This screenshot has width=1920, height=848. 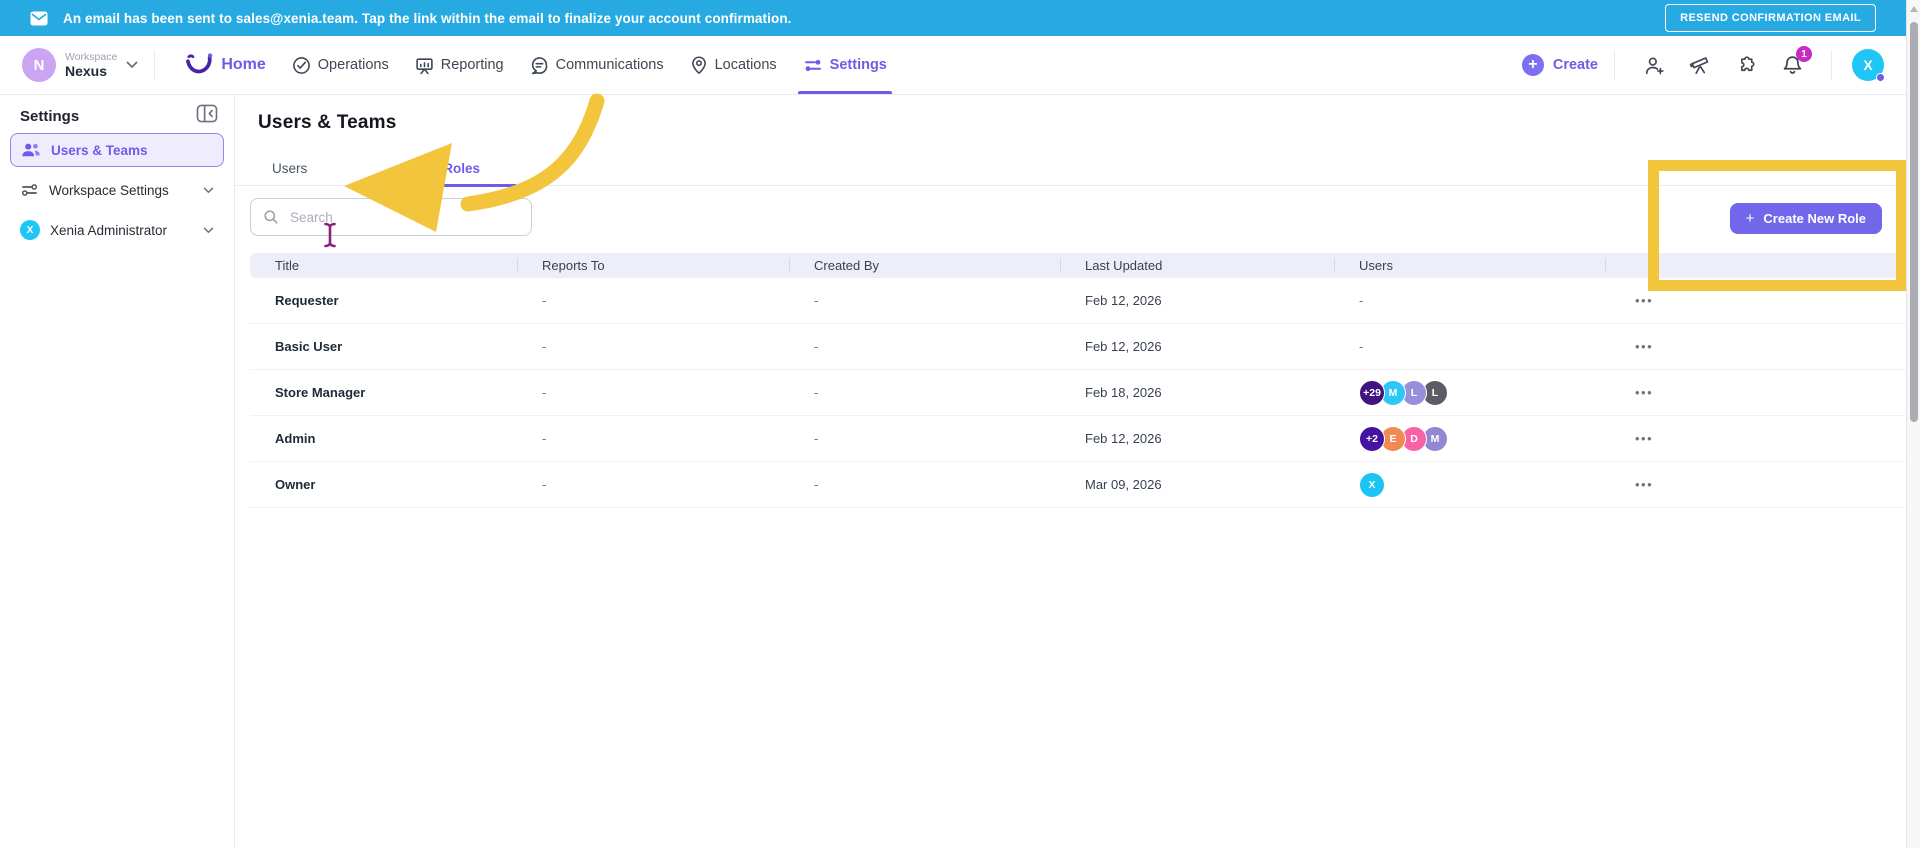 What do you see at coordinates (39, 65) in the screenshot?
I see `workspace-avatar: N` at bounding box center [39, 65].